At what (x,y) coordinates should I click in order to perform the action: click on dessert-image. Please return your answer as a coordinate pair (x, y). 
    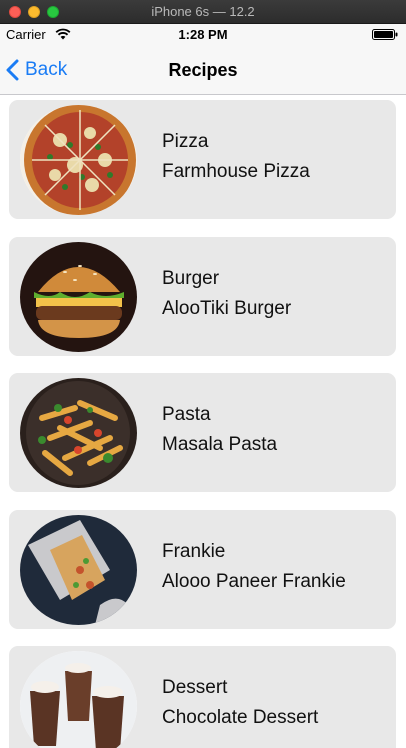
    Looking at the image, I should click on (78, 699).